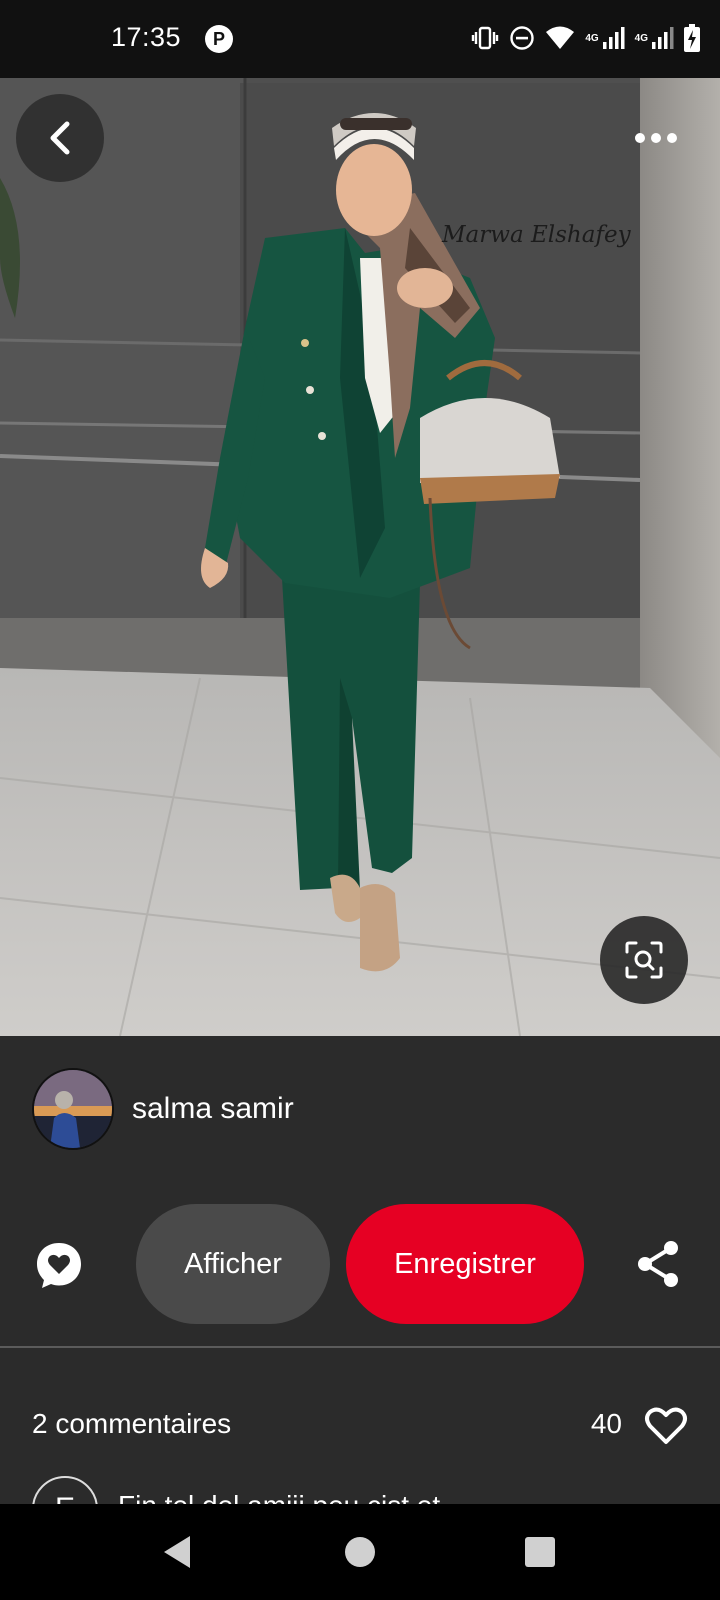 This screenshot has width=720, height=1600. I want to click on commenter-avatar: E, so click(65, 1490).